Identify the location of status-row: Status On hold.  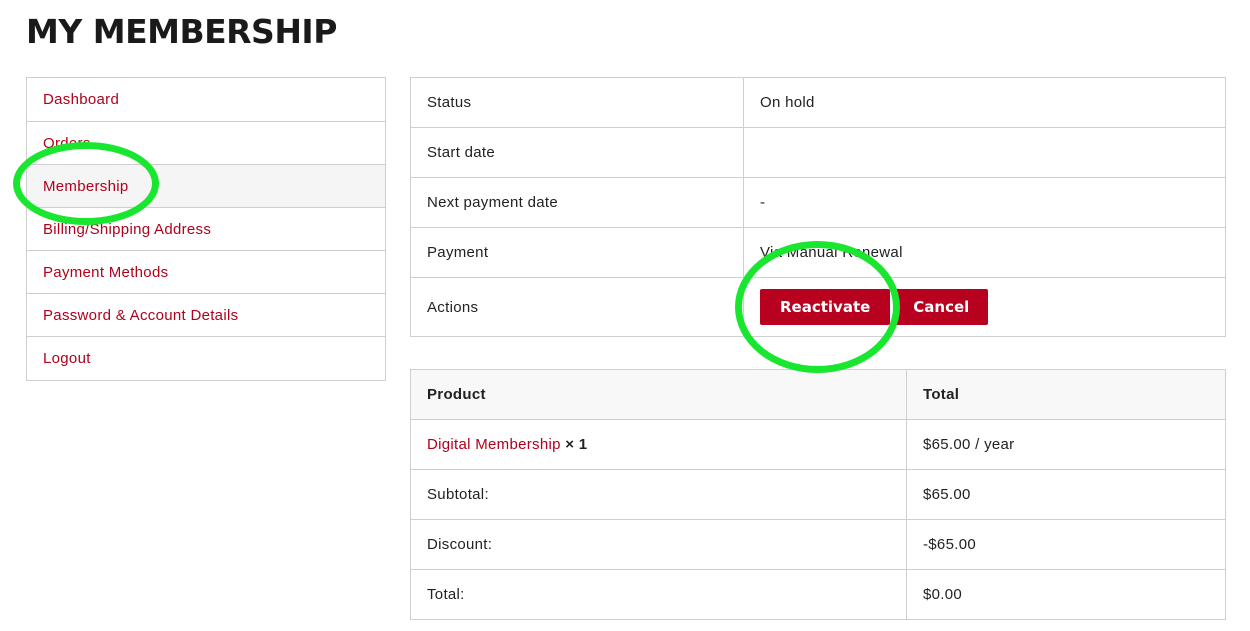
(818, 102).